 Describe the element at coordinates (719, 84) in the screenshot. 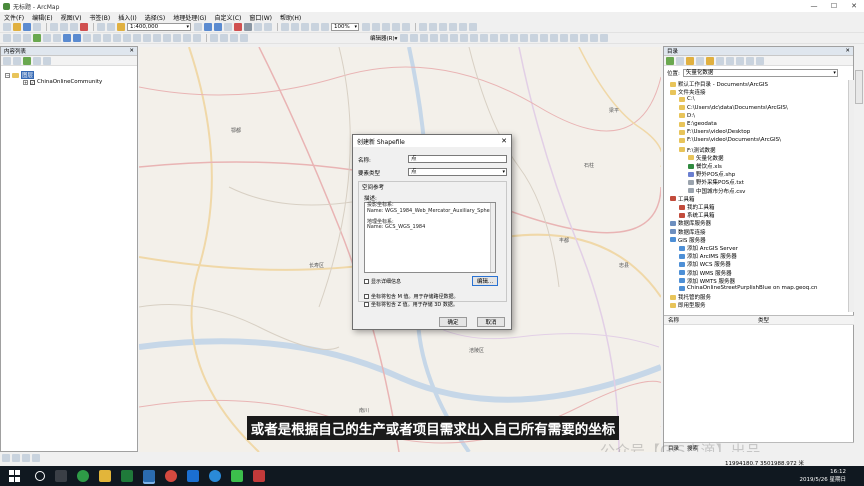

I see `catalog-tree-item: 默认工作目录 - Documents\ArcGIS` at that location.